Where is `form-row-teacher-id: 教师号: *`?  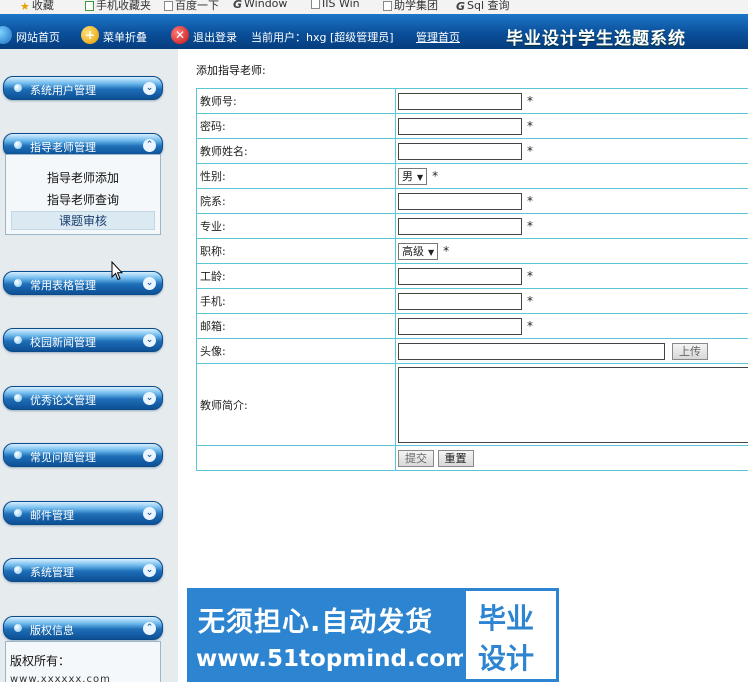 form-row-teacher-id: 教师号: * is located at coordinates (472, 101).